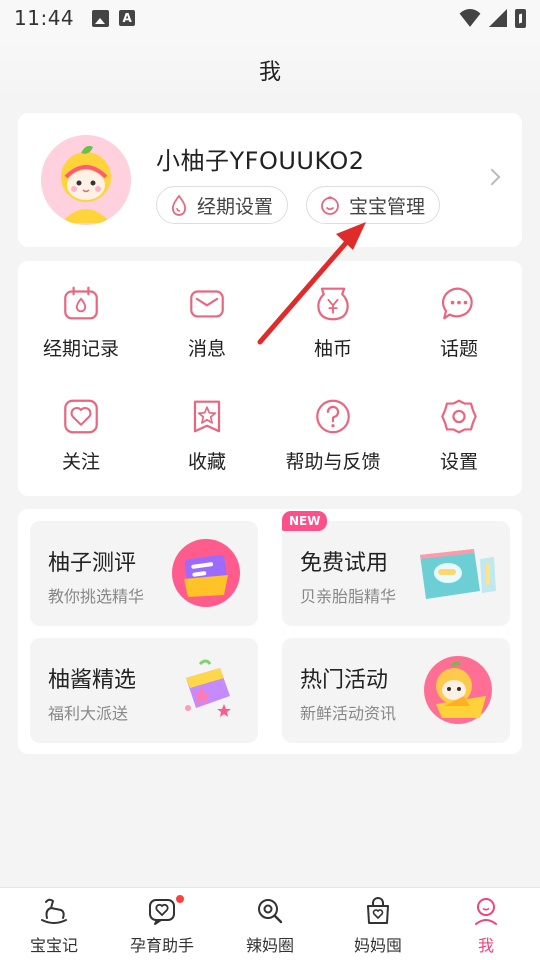 The image size is (540, 960). I want to click on feature-topics: 话题, so click(459, 311).